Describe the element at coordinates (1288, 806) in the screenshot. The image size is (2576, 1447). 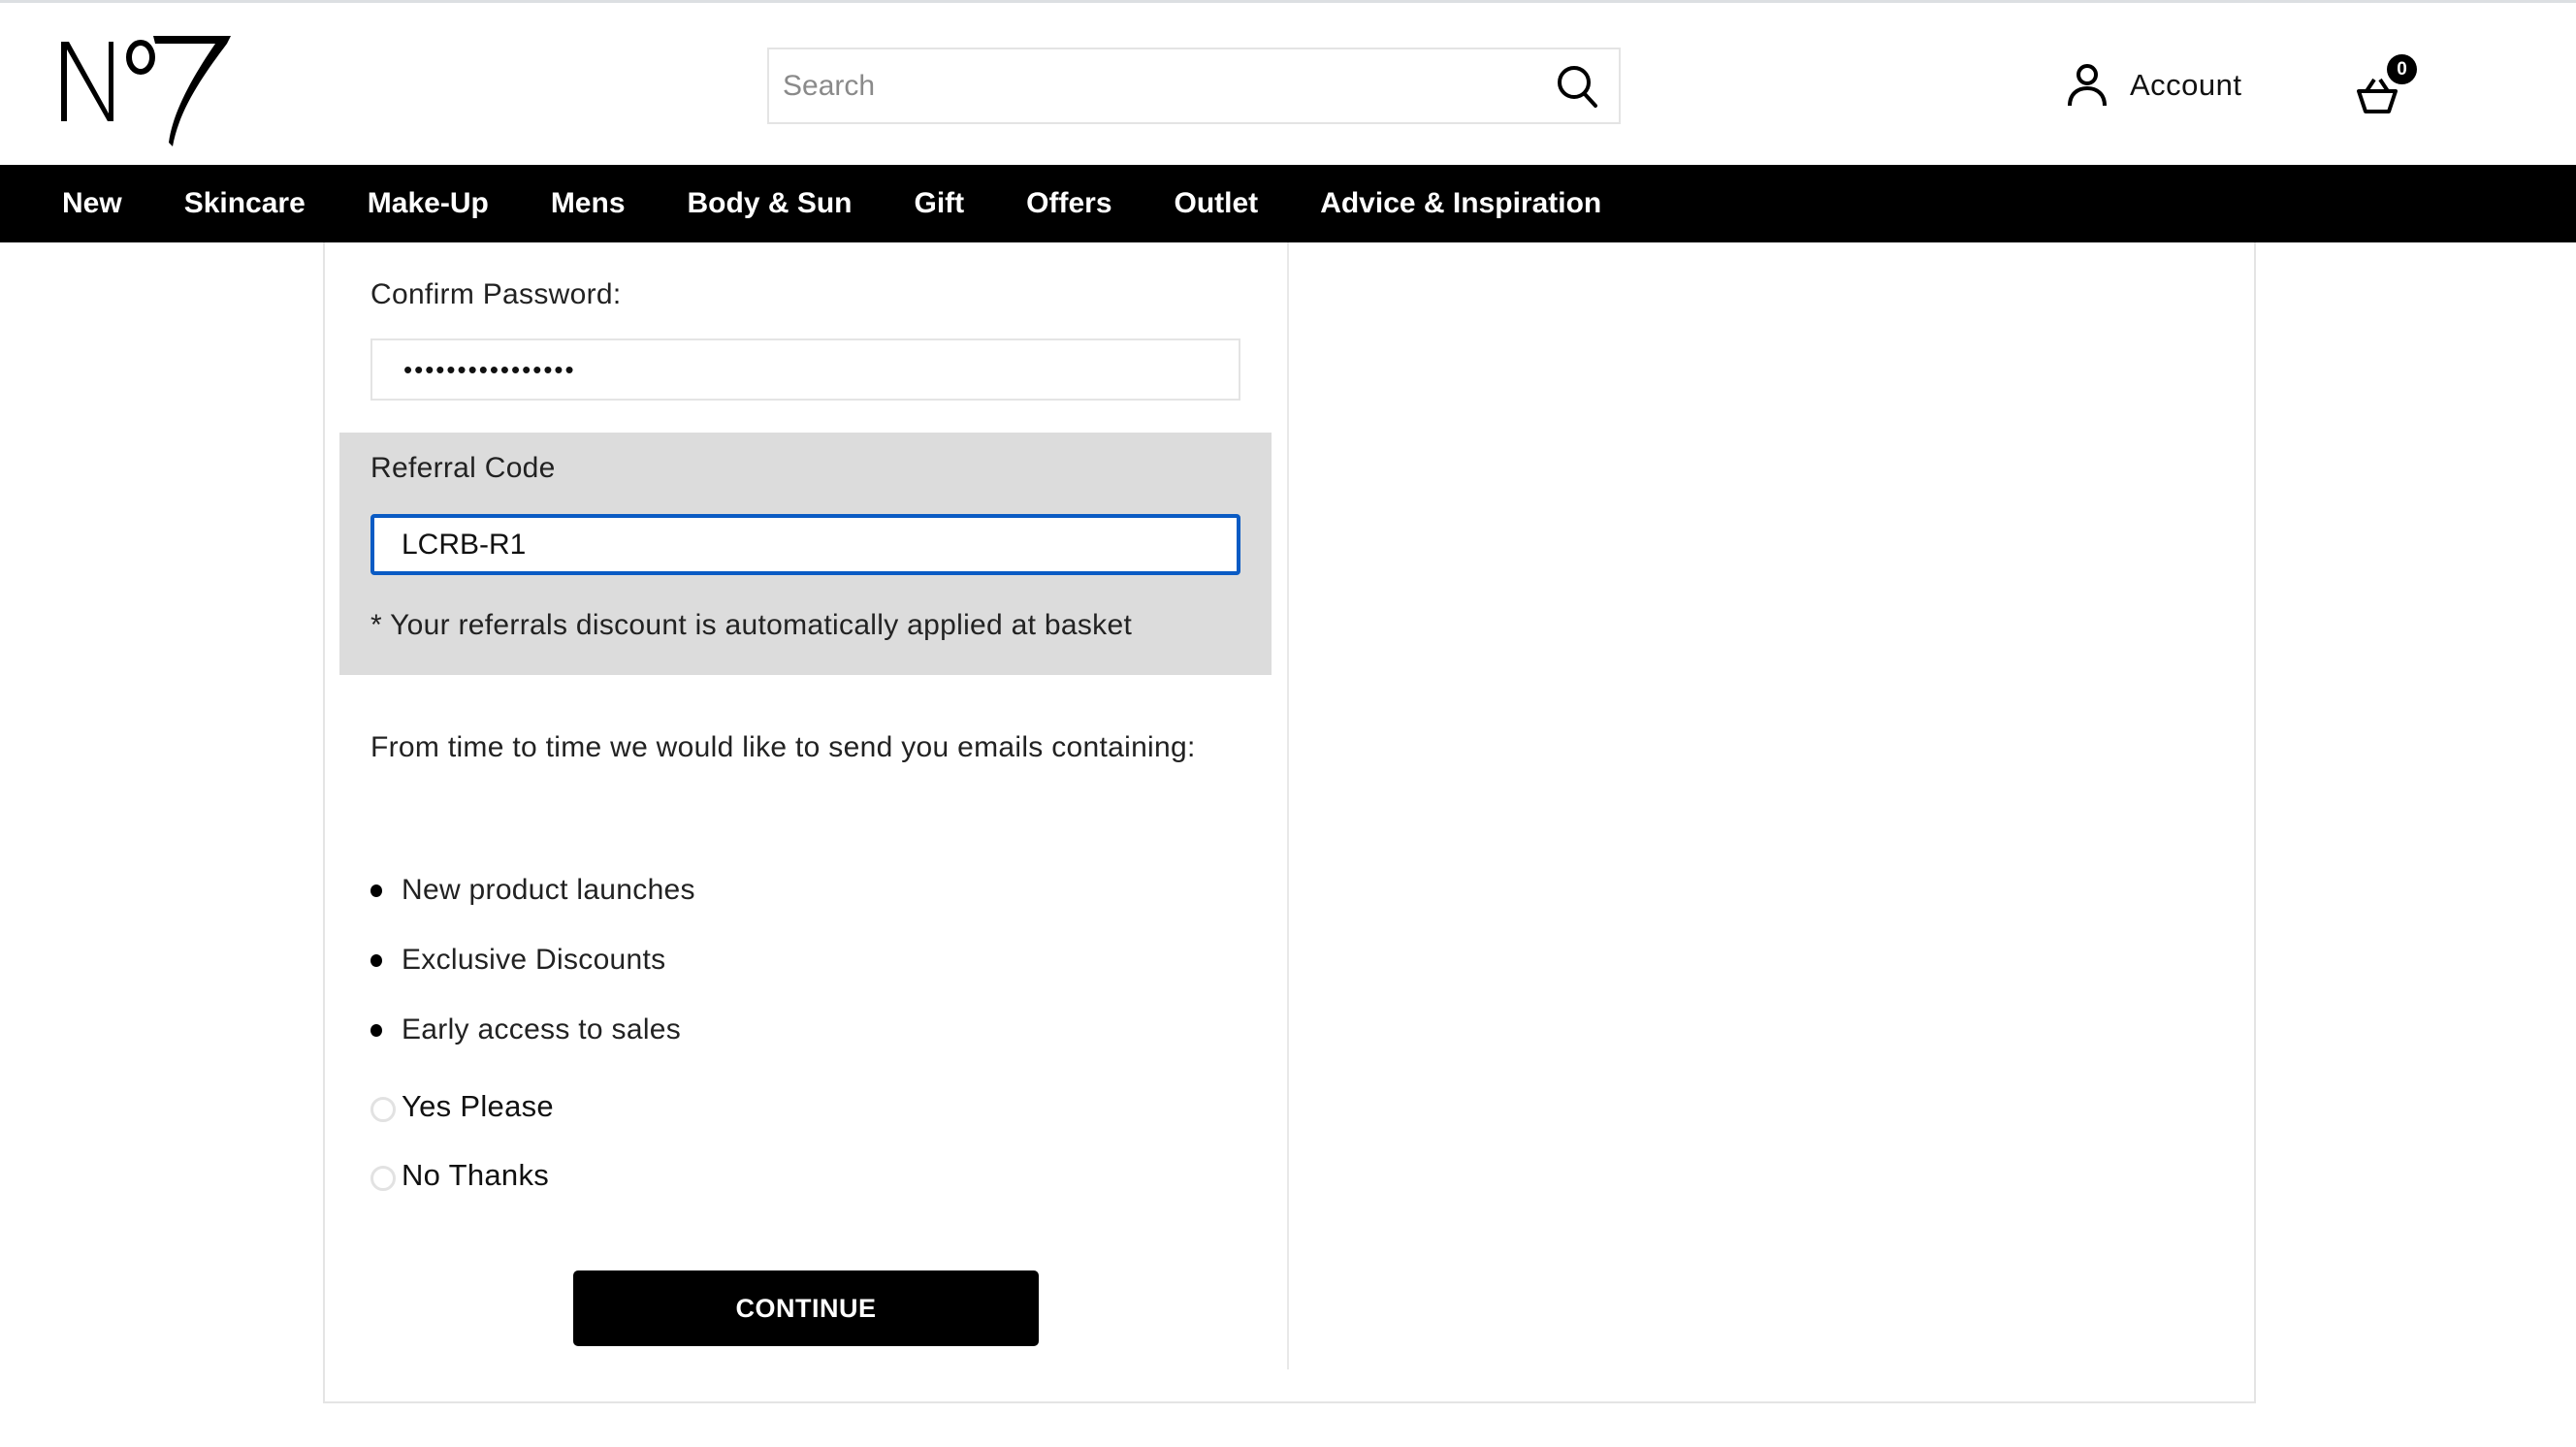
I see `column-divider` at that location.